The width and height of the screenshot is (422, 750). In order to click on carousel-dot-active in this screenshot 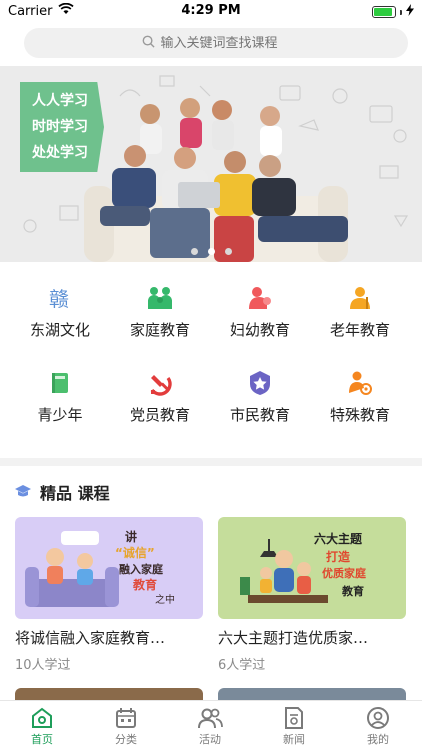, I will do `click(211, 251)`.